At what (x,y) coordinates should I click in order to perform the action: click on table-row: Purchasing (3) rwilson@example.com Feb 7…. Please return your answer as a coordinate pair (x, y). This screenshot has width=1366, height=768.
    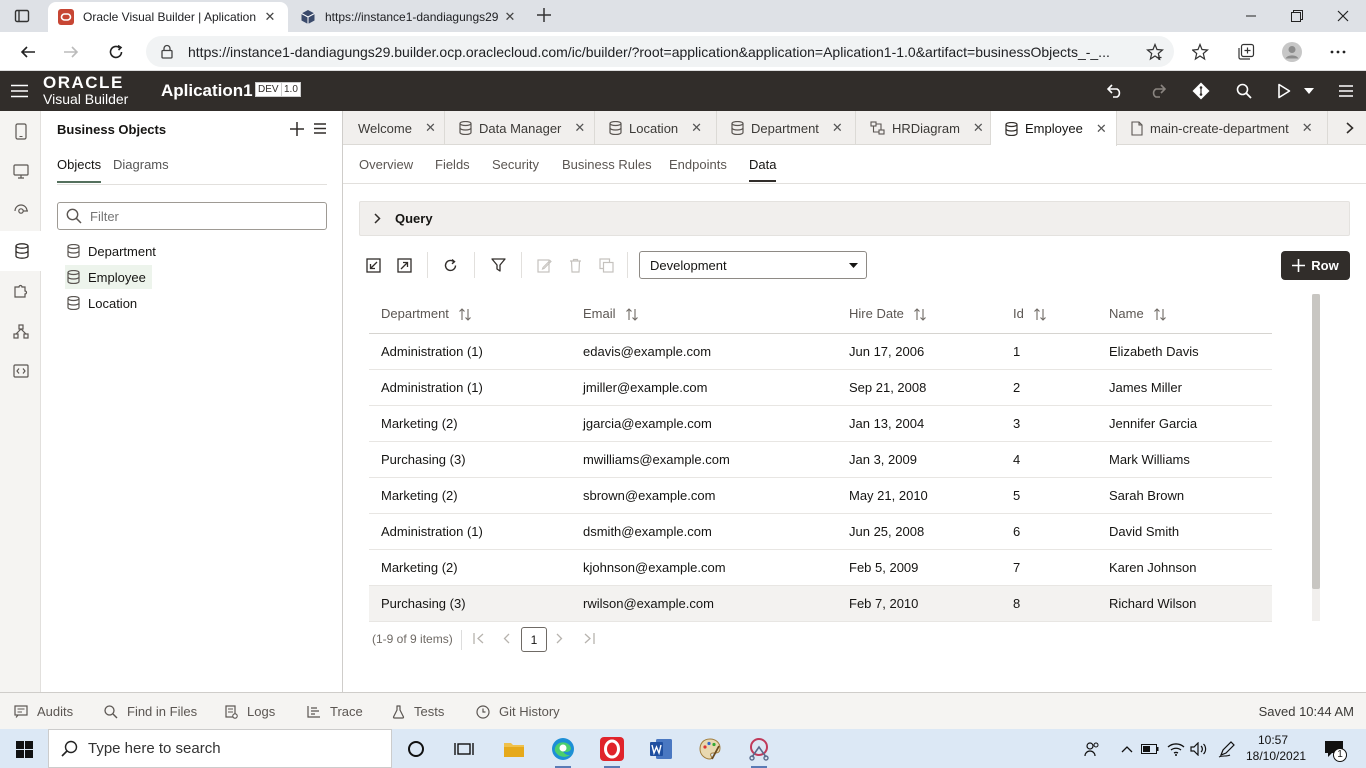
    Looking at the image, I should click on (820, 603).